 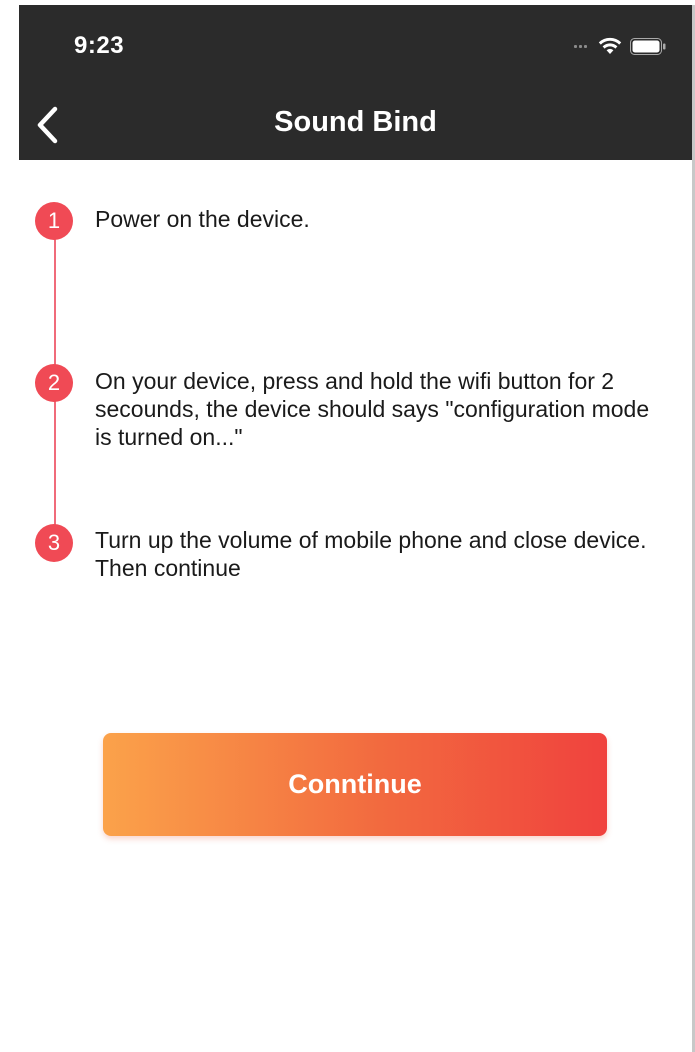 What do you see at coordinates (355, 122) in the screenshot?
I see `page-title: Sound Bind` at bounding box center [355, 122].